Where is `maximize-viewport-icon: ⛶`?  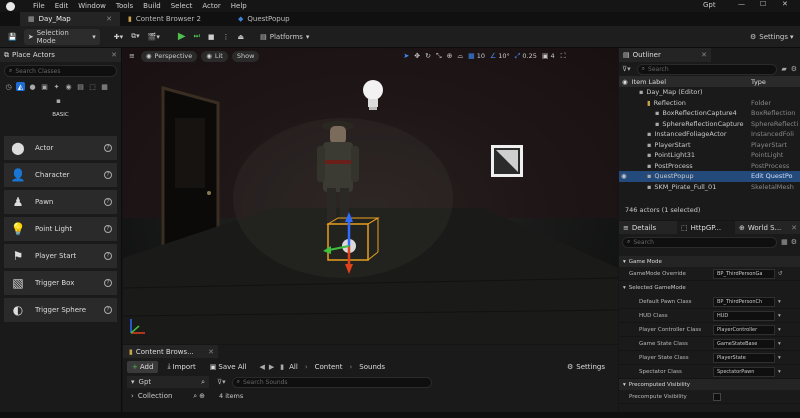 maximize-viewport-icon: ⛶ is located at coordinates (563, 56).